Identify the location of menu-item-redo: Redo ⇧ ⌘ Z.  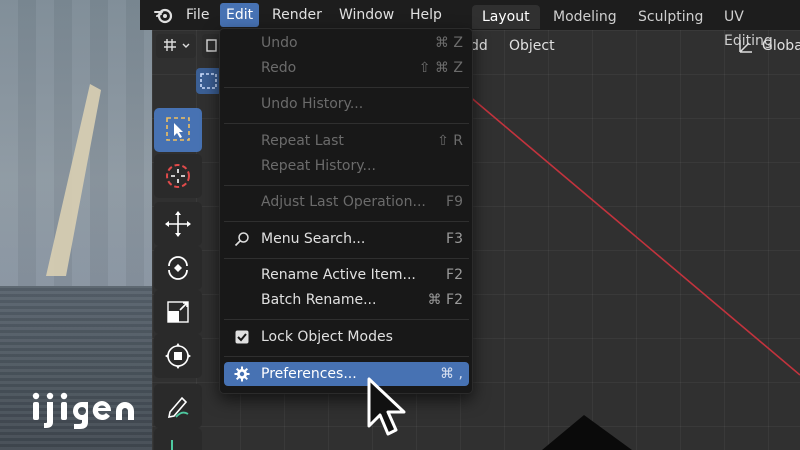
(346, 68).